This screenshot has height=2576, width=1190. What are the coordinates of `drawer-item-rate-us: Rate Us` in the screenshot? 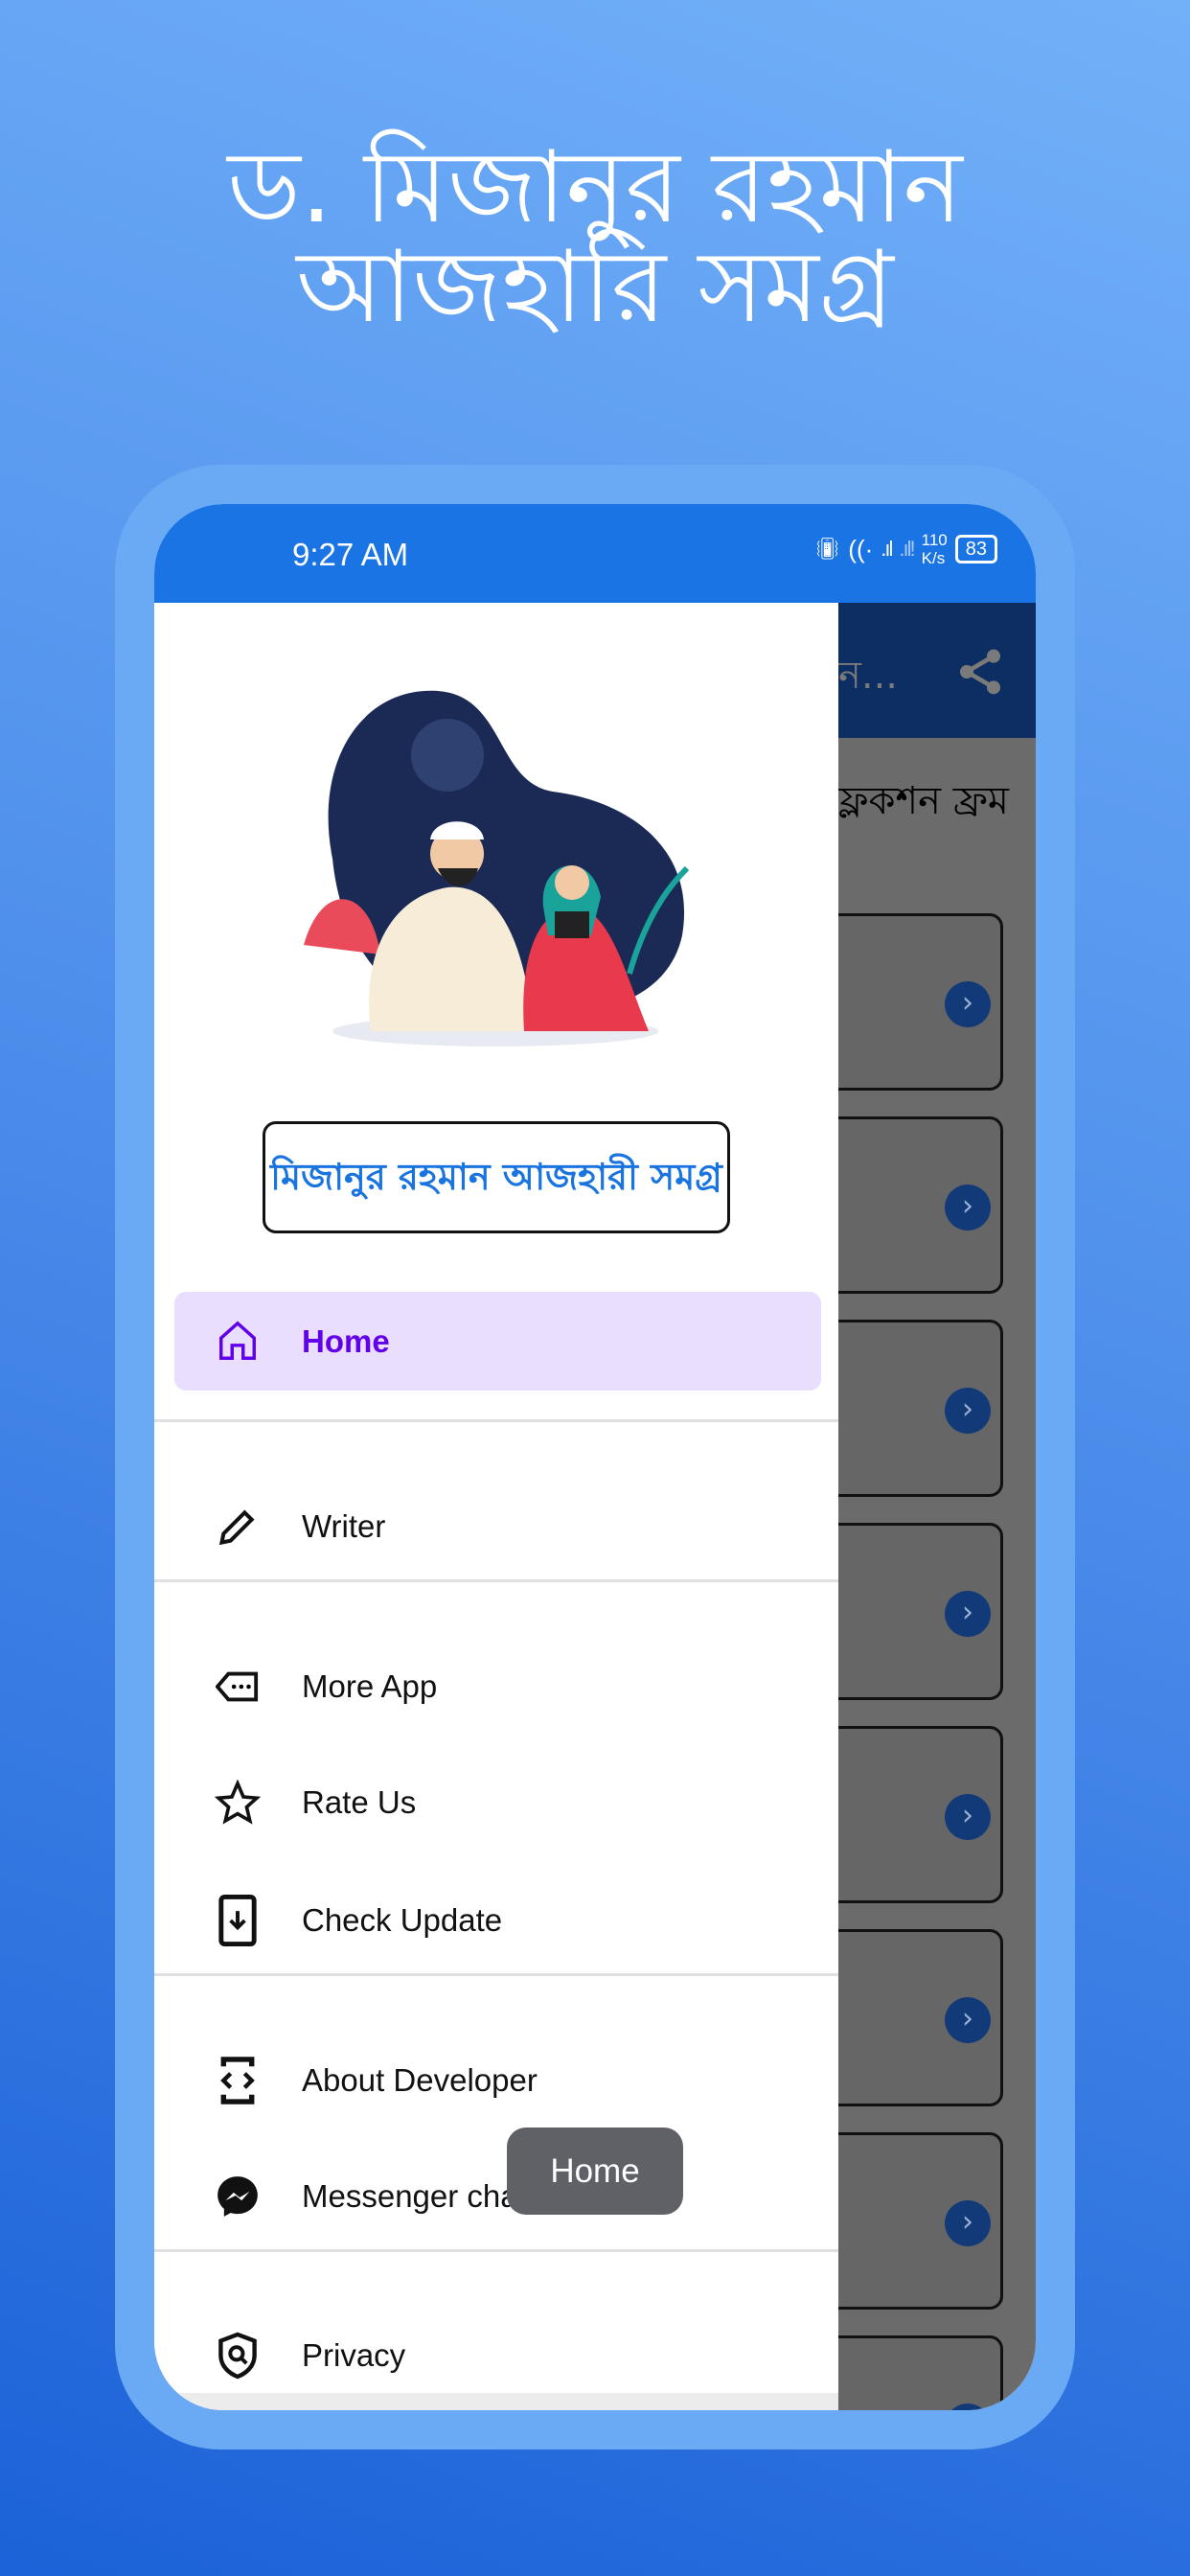 It's located at (496, 1803).